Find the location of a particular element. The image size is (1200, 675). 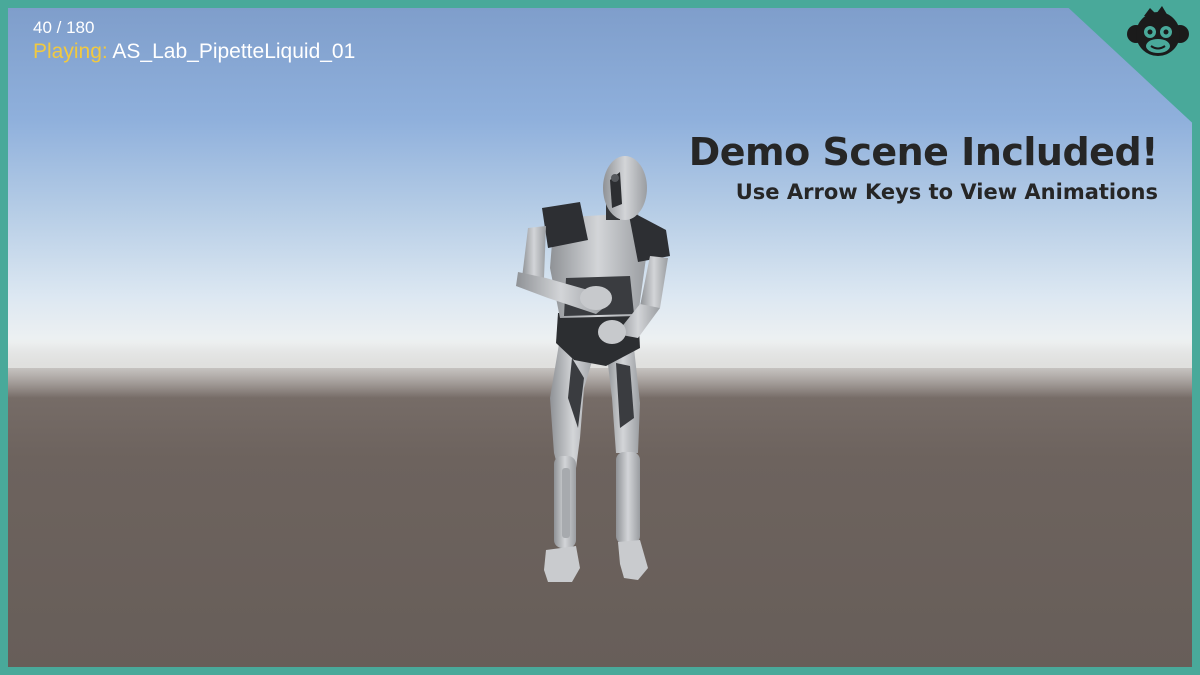

banner-headline: Demo Scene Included! is located at coordinates (923, 152).